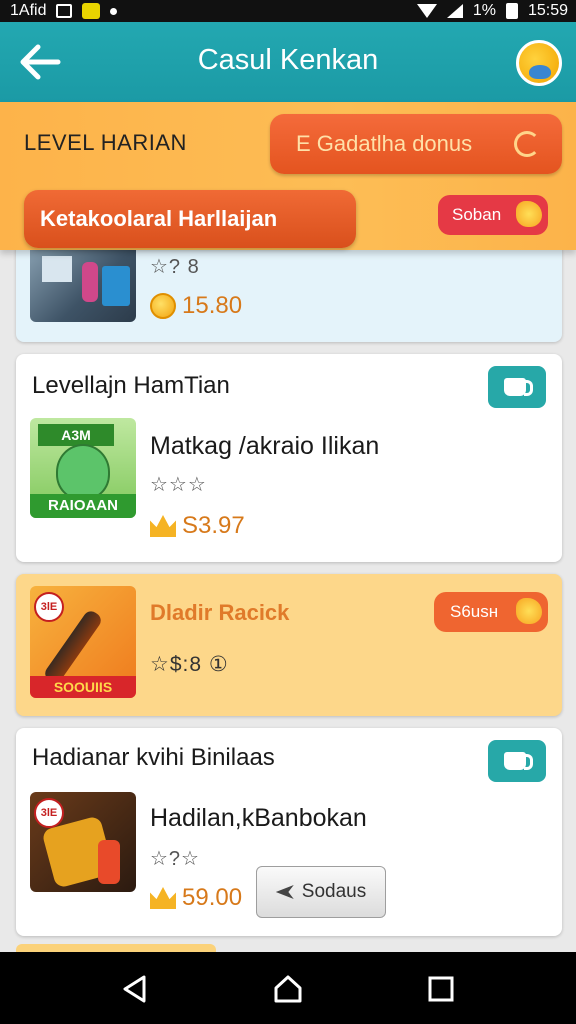  I want to click on nav-home-icon, so click(288, 989).